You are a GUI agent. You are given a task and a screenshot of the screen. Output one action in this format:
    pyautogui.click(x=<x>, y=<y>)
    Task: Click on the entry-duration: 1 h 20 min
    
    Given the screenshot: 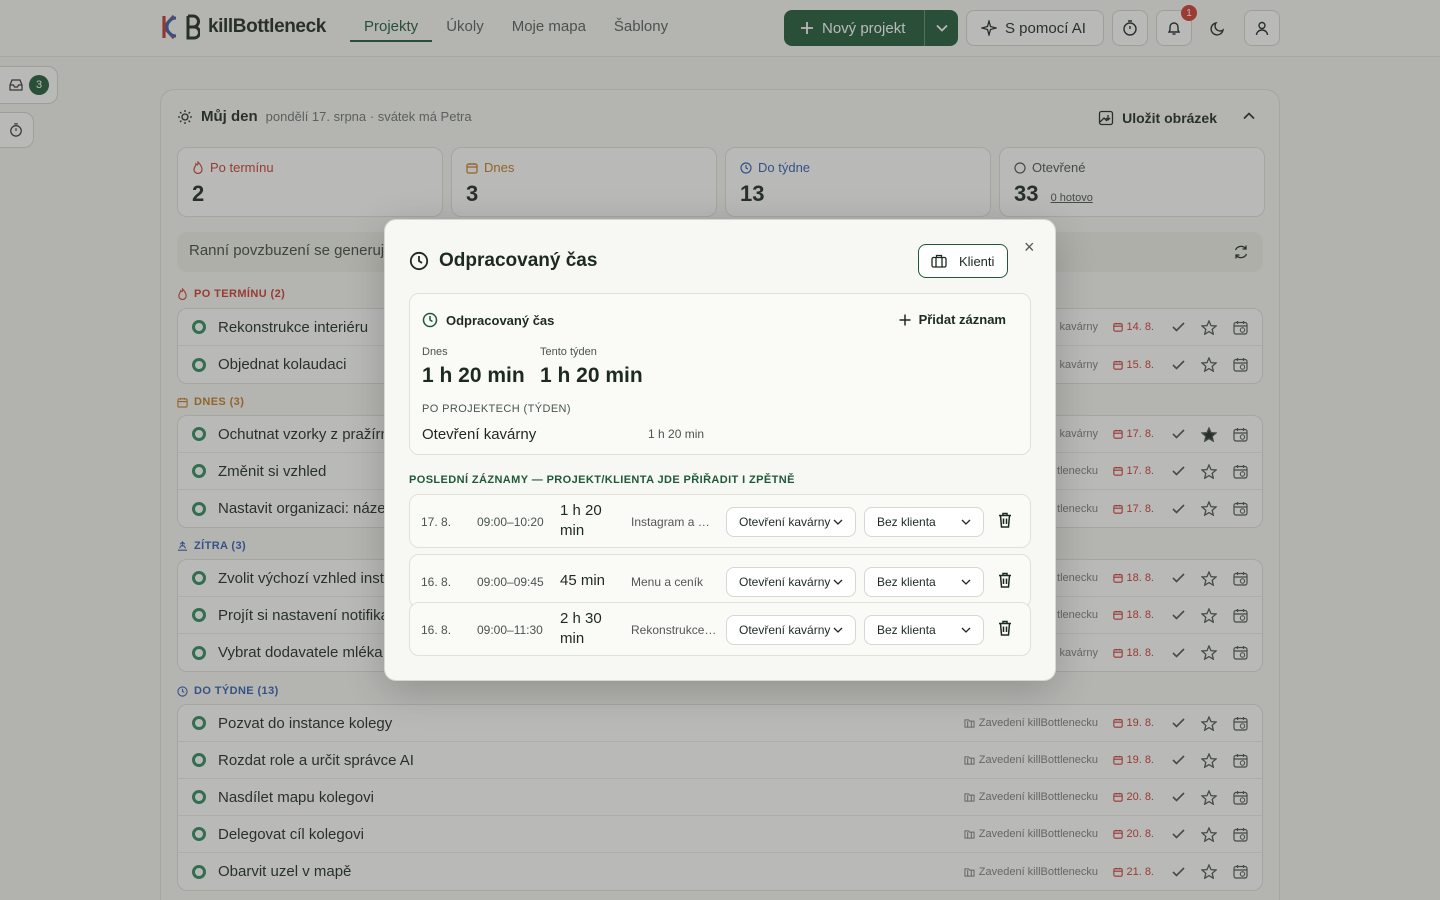 What is the action you would take?
    pyautogui.click(x=581, y=520)
    